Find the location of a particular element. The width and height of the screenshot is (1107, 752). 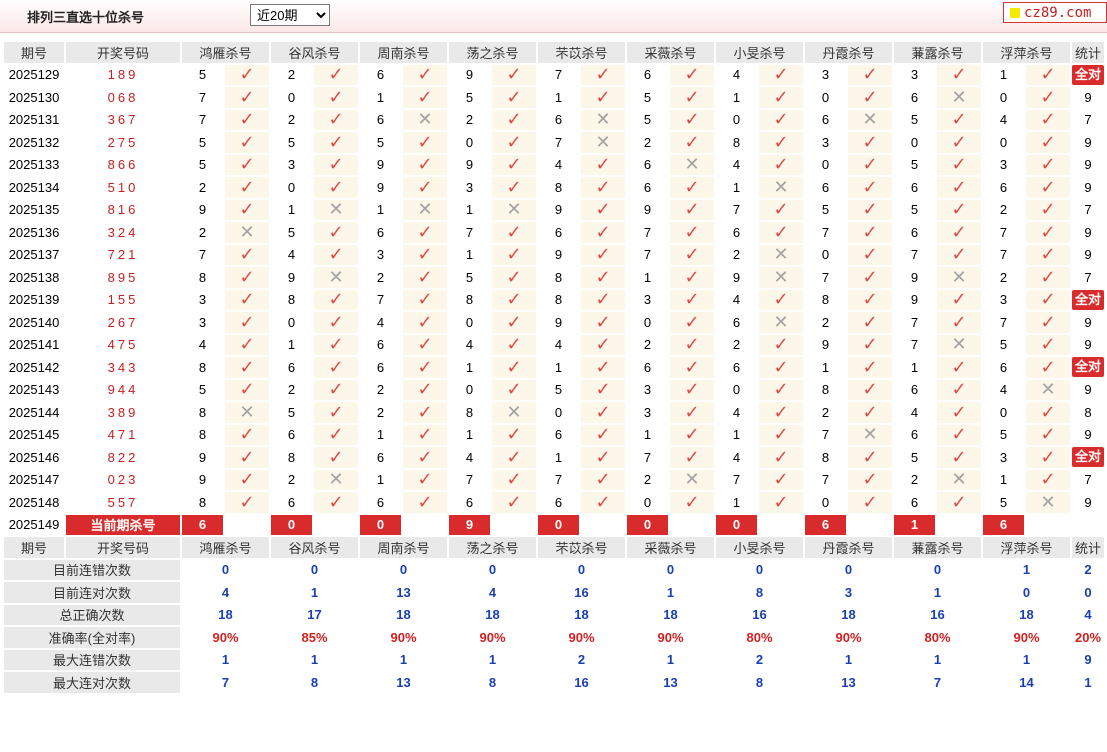

period-cell: 2025146 is located at coordinates (34, 457).